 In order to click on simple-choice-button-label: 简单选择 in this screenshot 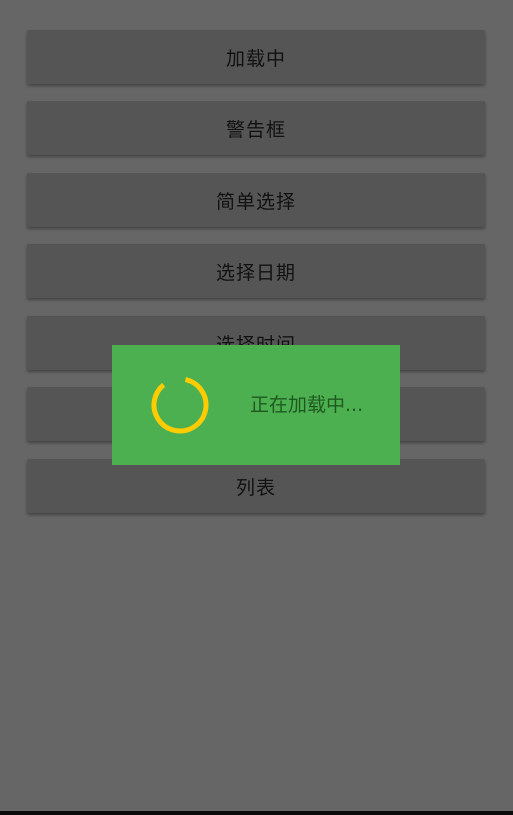, I will do `click(255, 201)`.